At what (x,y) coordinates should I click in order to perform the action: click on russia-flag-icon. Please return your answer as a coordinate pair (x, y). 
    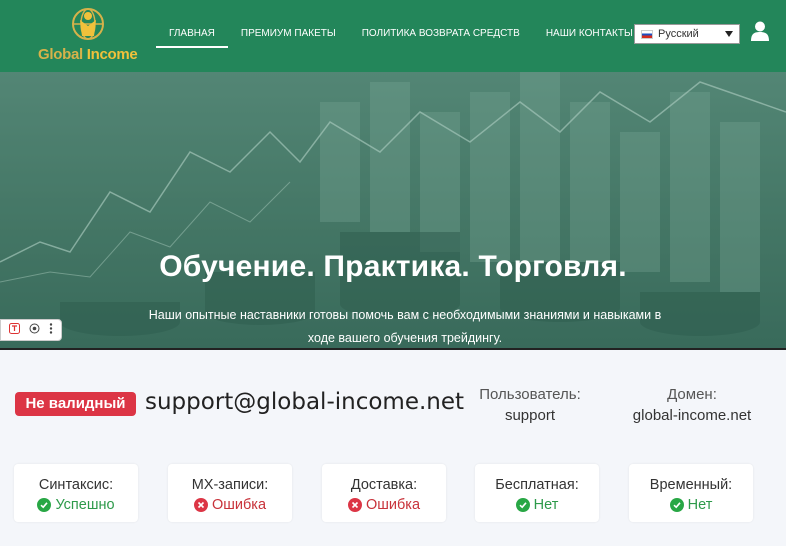
    Looking at the image, I should click on (647, 34).